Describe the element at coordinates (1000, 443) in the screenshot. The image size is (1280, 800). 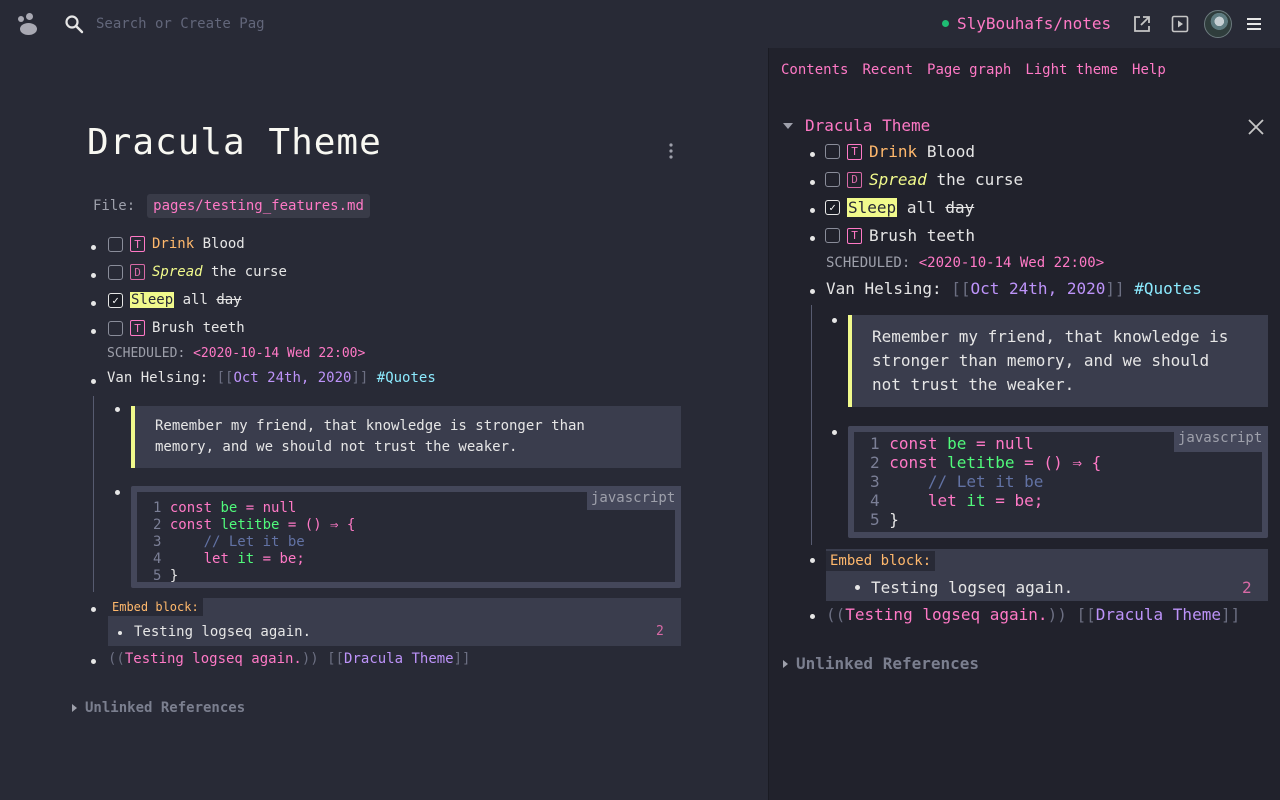
I see `code-text: = null` at that location.